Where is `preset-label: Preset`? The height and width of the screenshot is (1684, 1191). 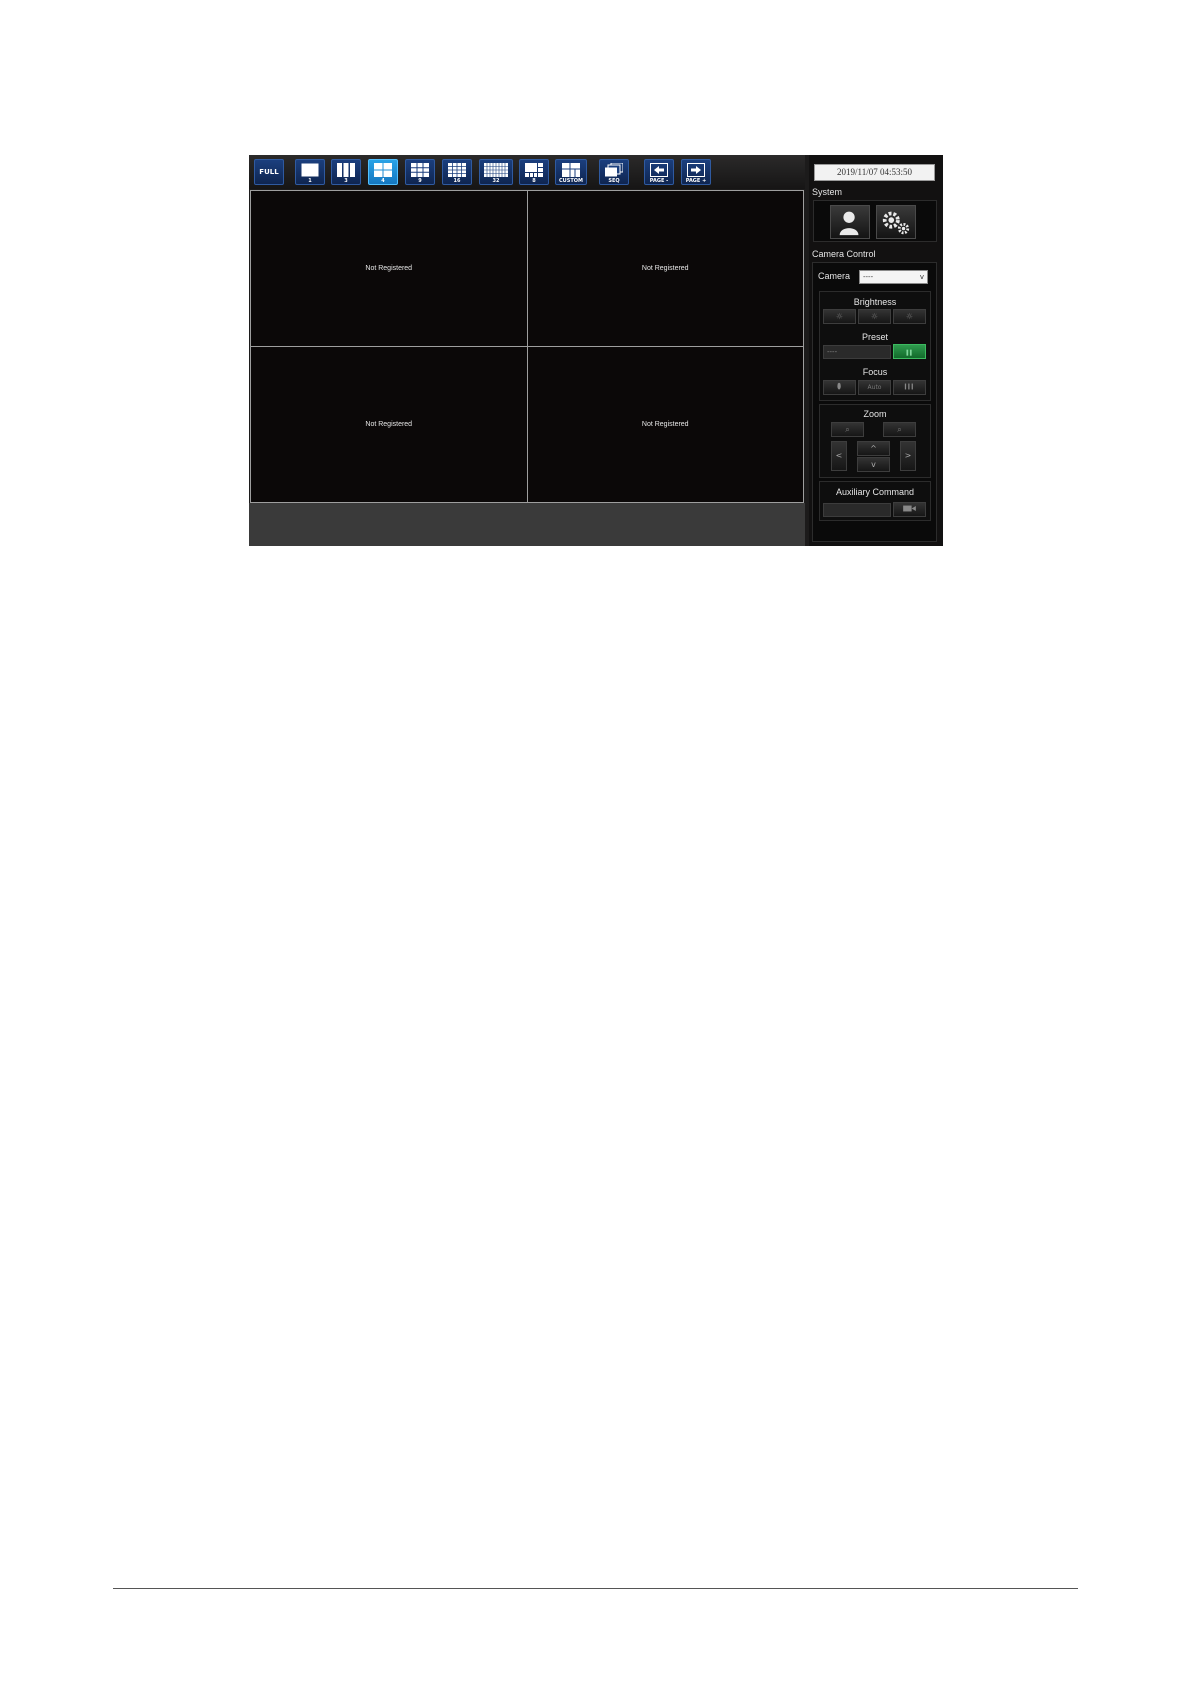
preset-label: Preset is located at coordinates (874, 337).